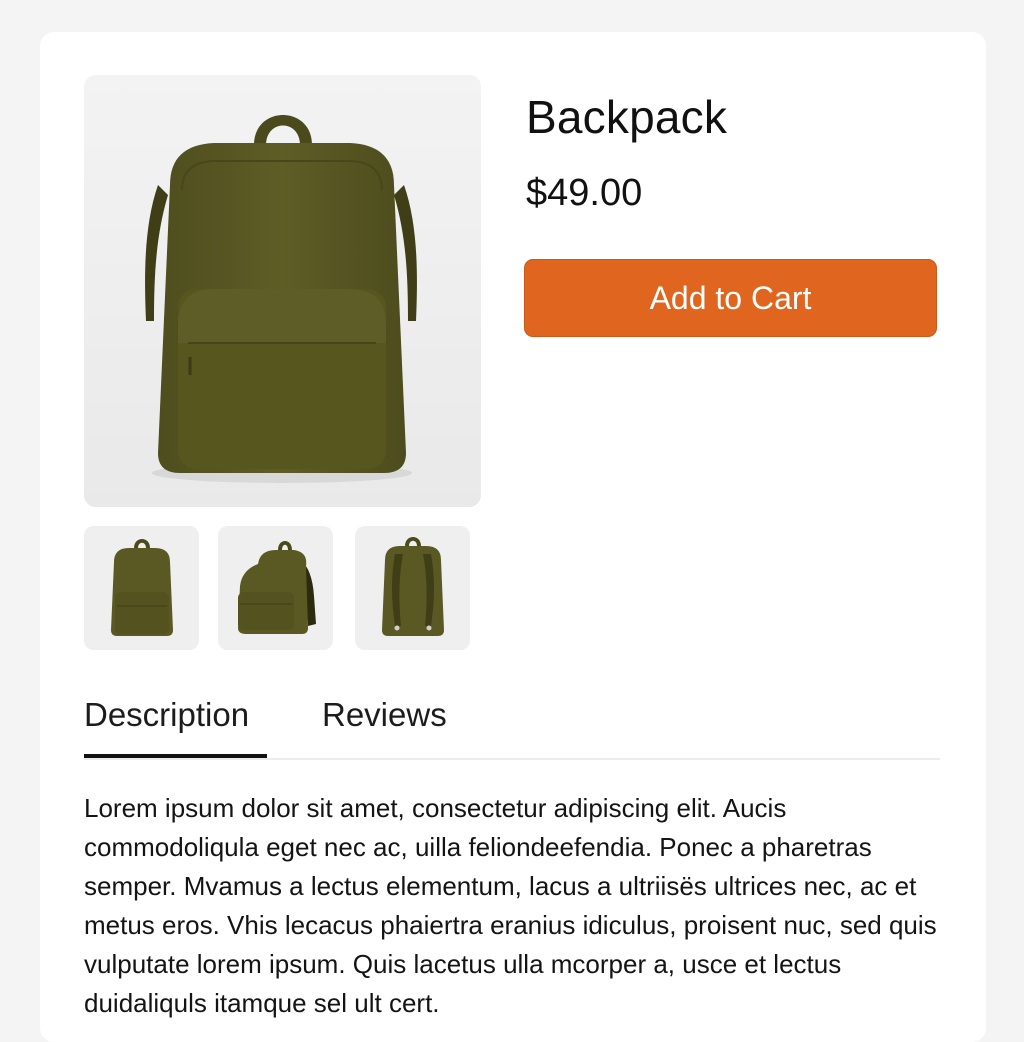 This screenshot has width=1024, height=1042. I want to click on thumbnail-angled, so click(275, 588).